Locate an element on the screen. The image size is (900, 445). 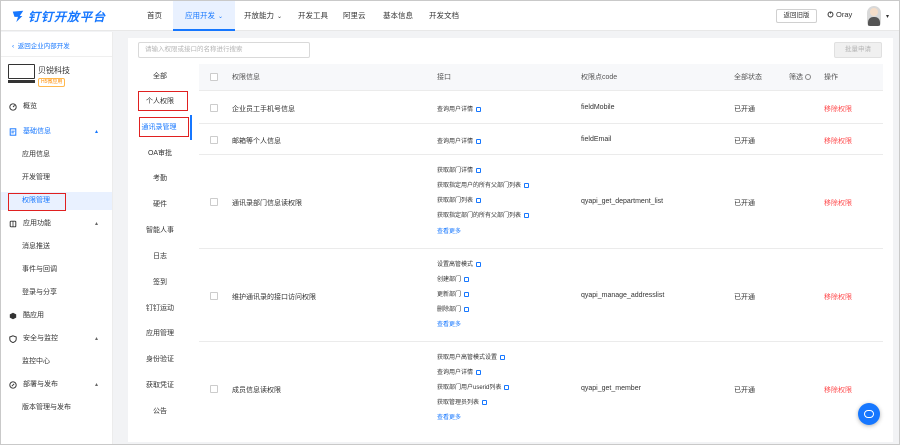
interface-link: 获取用户高管模式设置 is located at coordinates (471, 356).